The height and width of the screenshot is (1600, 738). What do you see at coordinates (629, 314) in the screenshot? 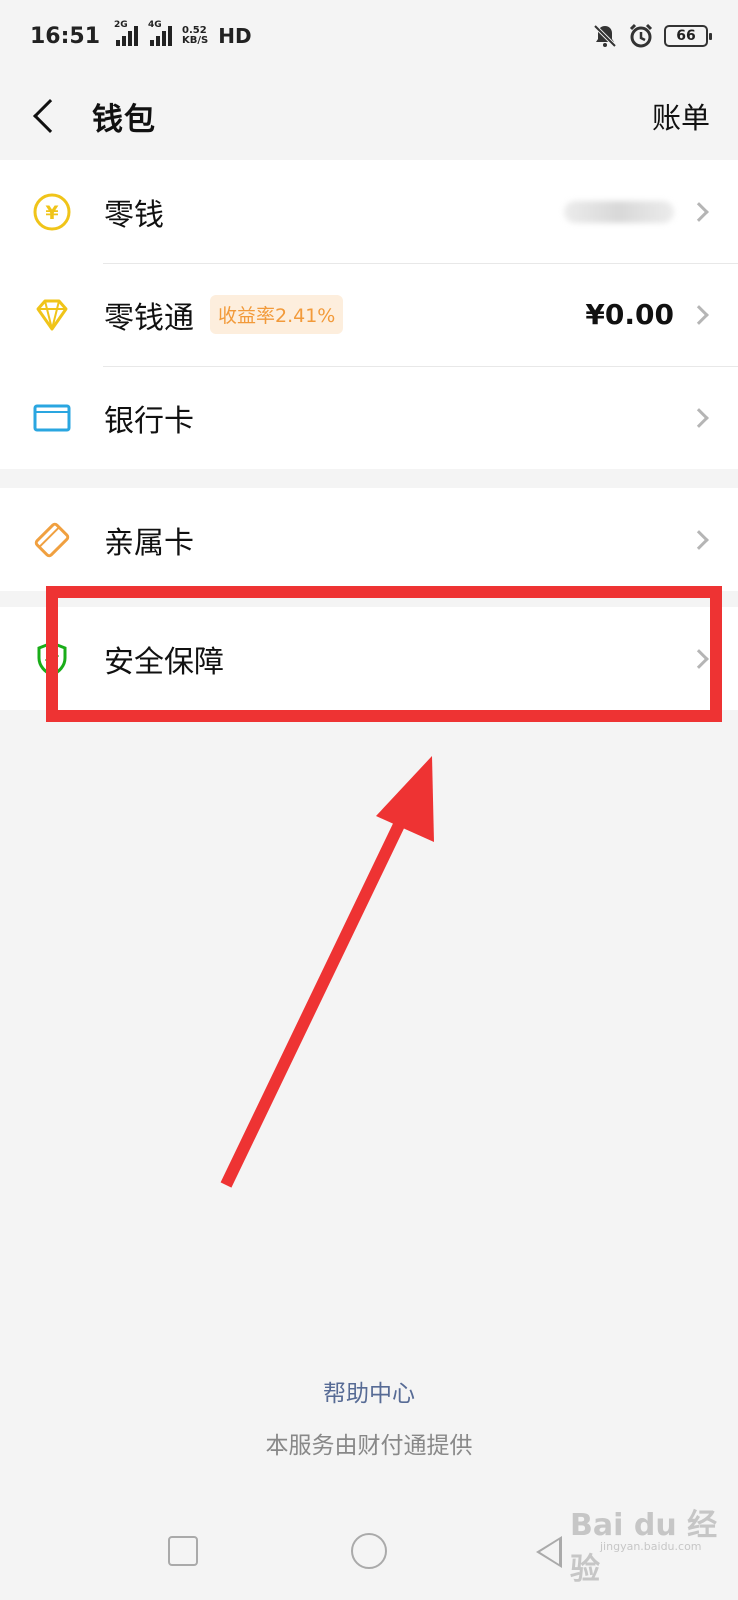
I see `lingqiantong-balance: ¥0.00` at bounding box center [629, 314].